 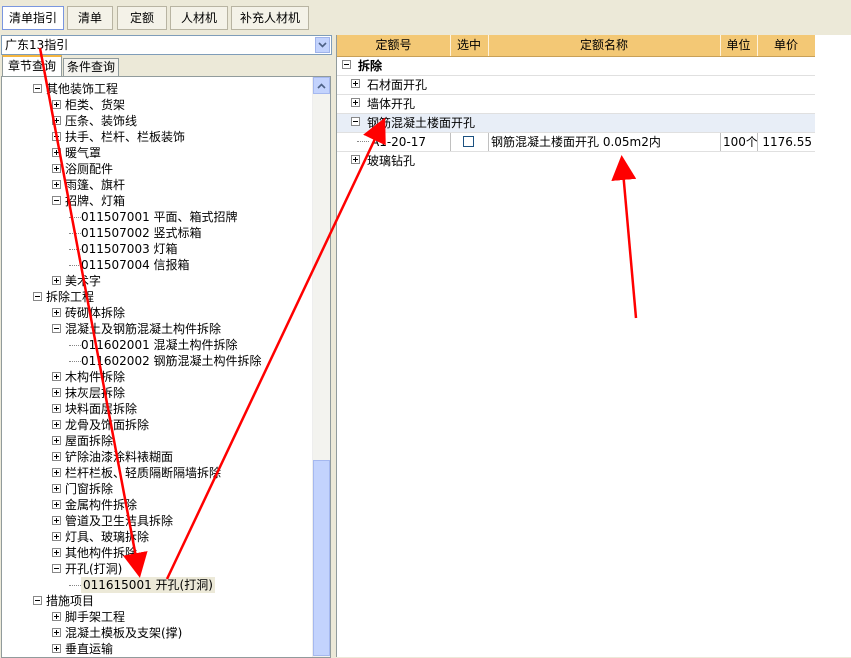 What do you see at coordinates (391, 104) in the screenshot?
I see `sub-row-label: 墙体开孔` at bounding box center [391, 104].